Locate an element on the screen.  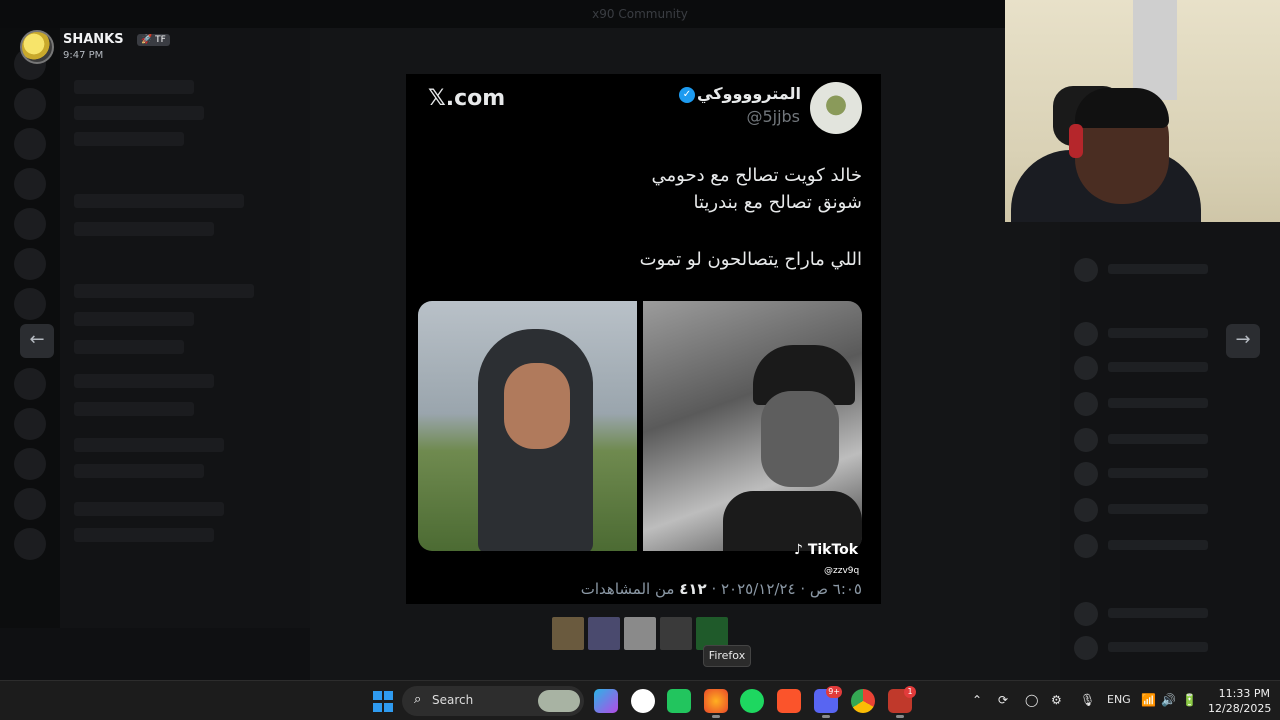
discord-icon: 9+ is located at coordinates (828, 702).